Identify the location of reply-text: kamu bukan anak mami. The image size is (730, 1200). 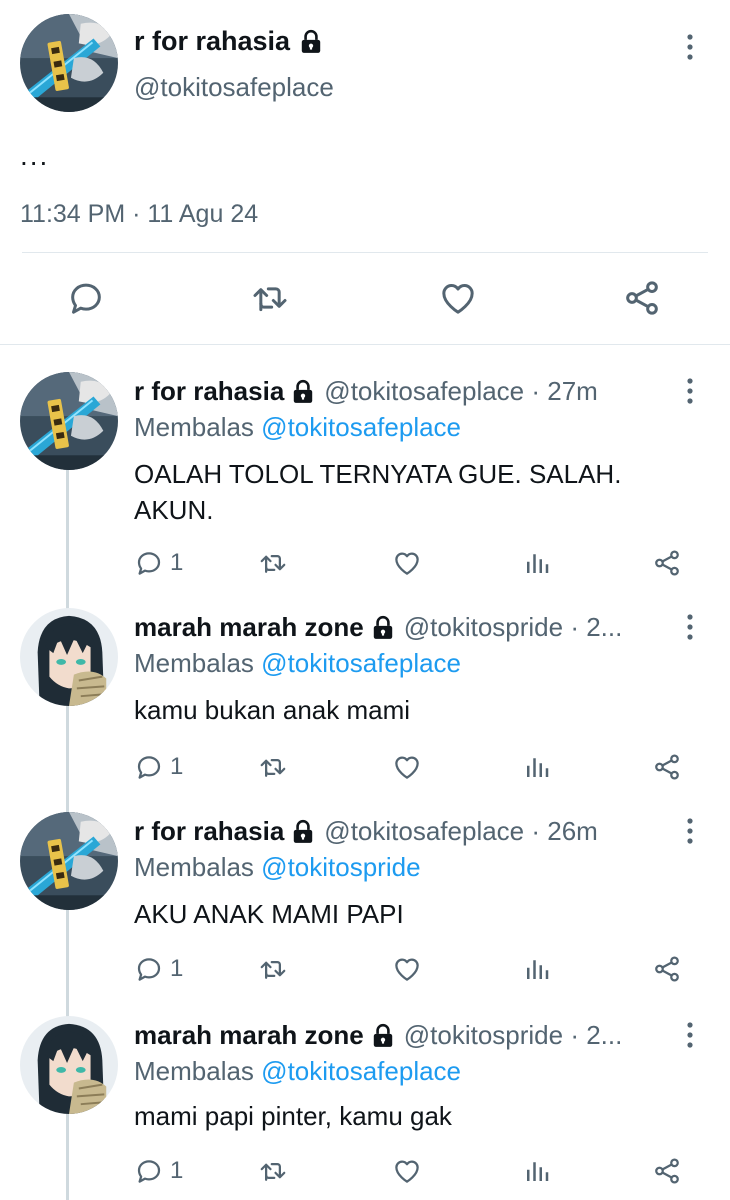
(272, 710).